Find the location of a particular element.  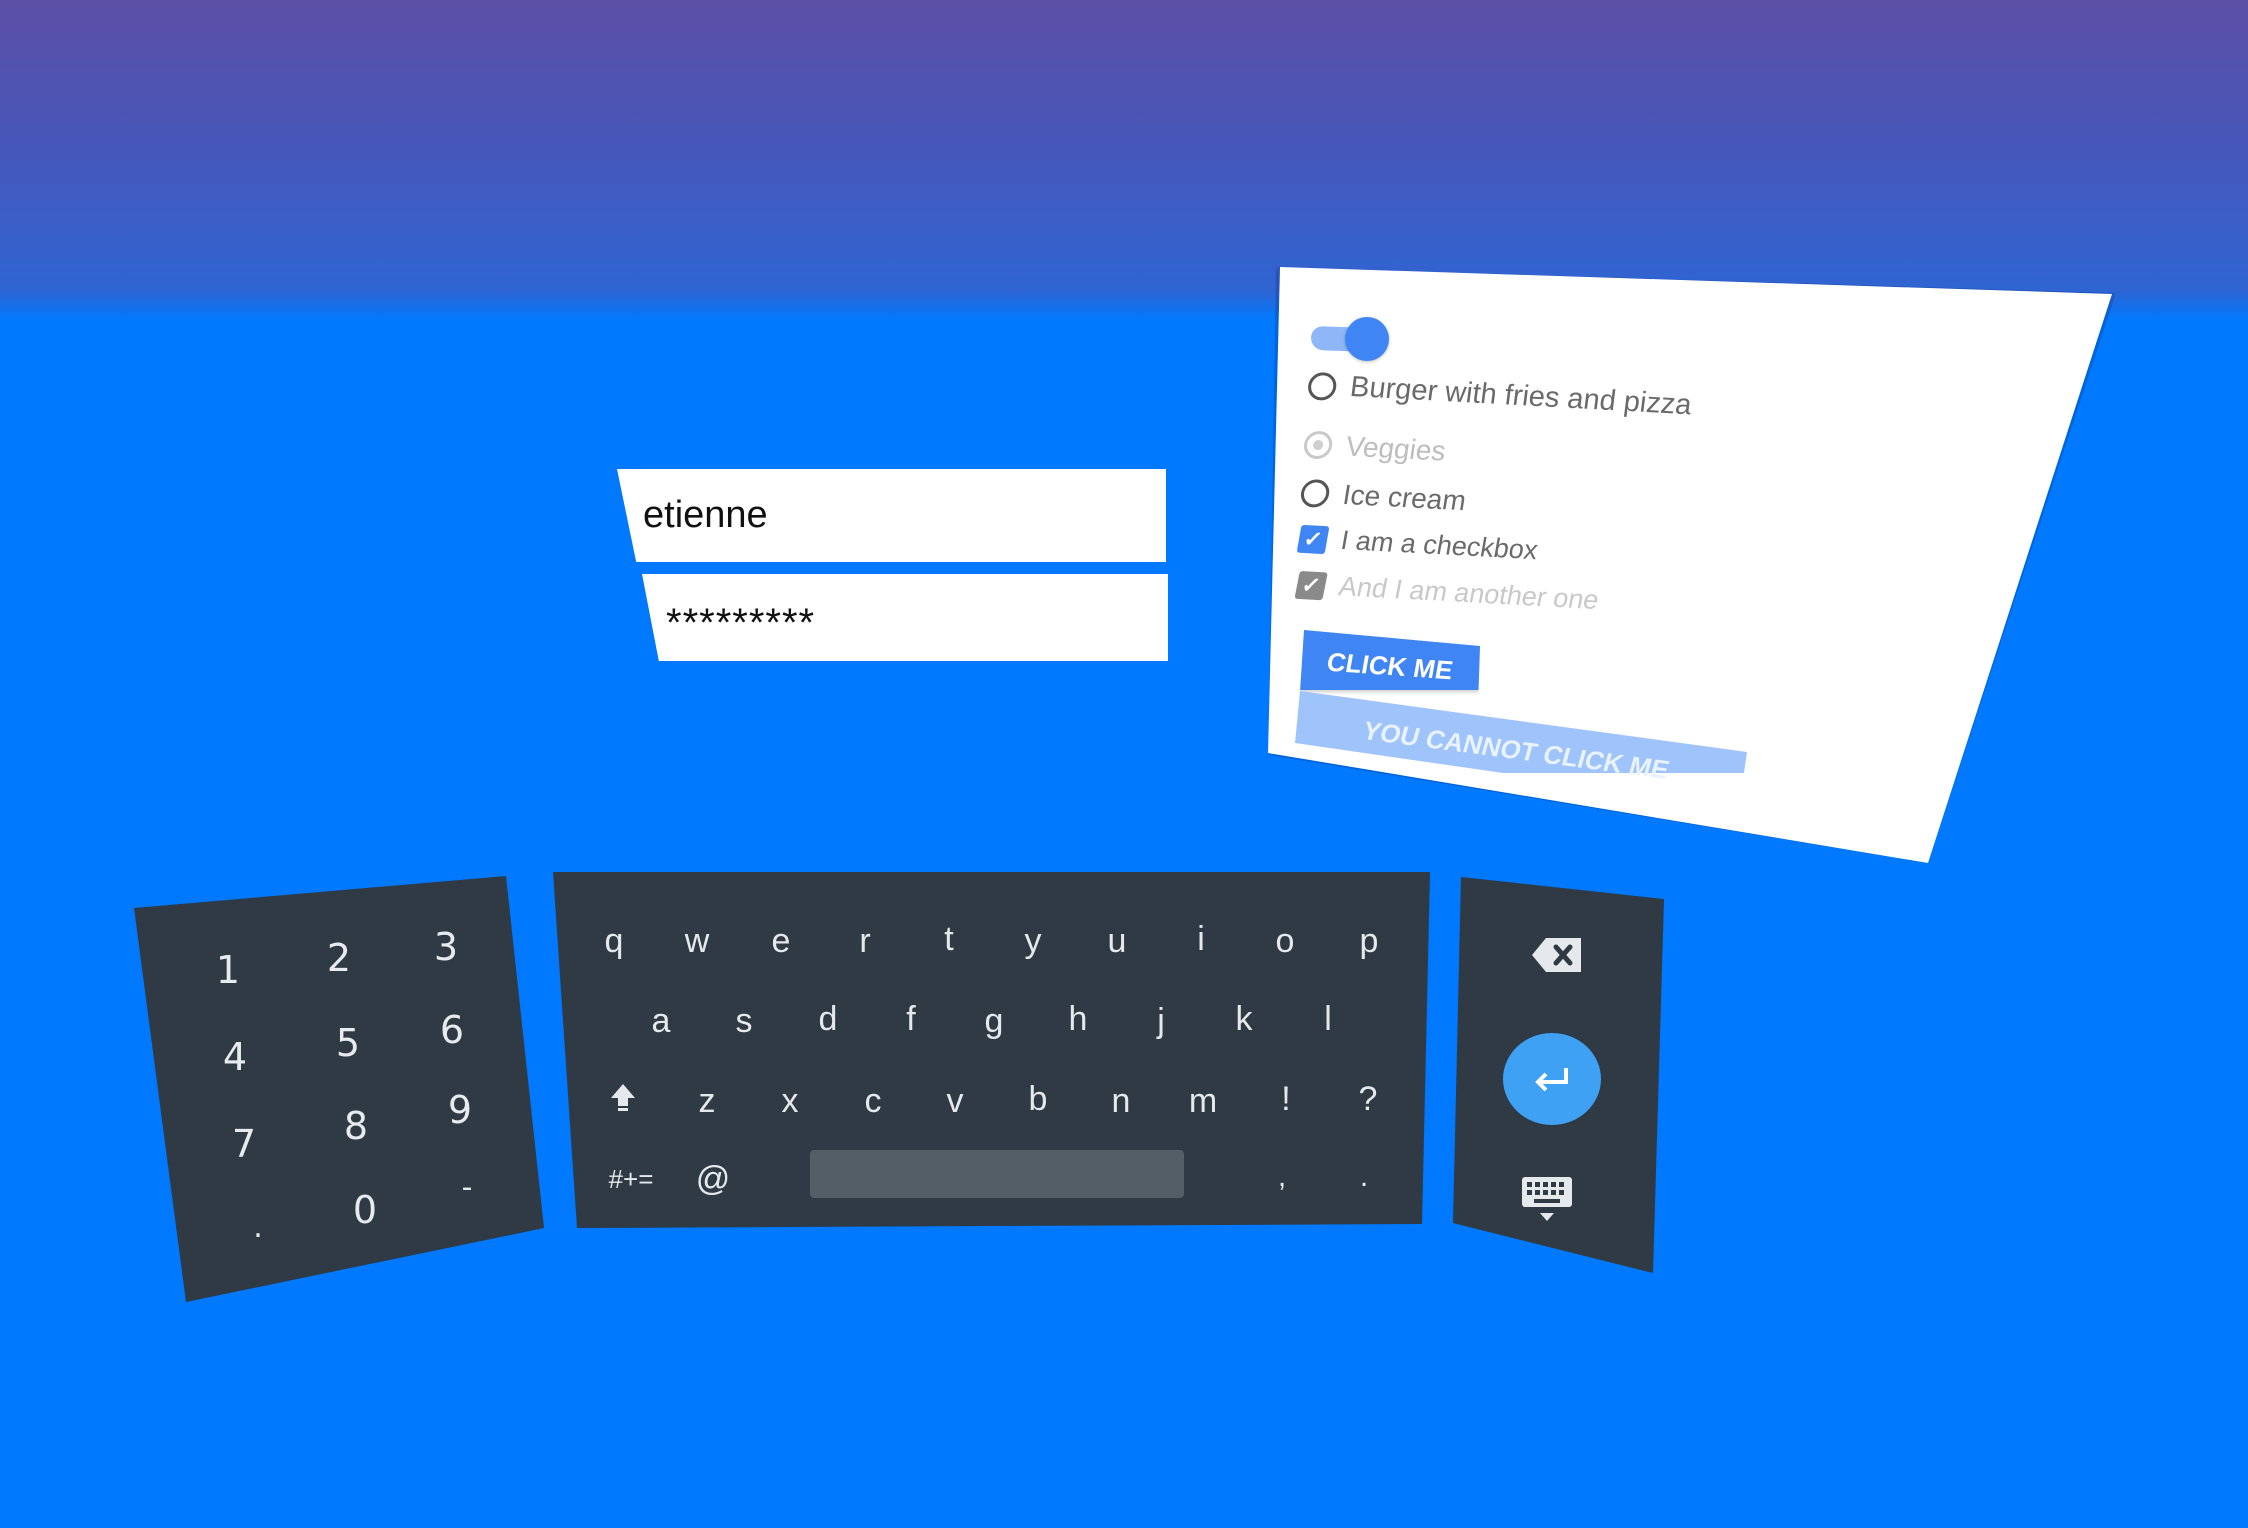

checkbox-label: And I am another one is located at coordinates (1469, 593).